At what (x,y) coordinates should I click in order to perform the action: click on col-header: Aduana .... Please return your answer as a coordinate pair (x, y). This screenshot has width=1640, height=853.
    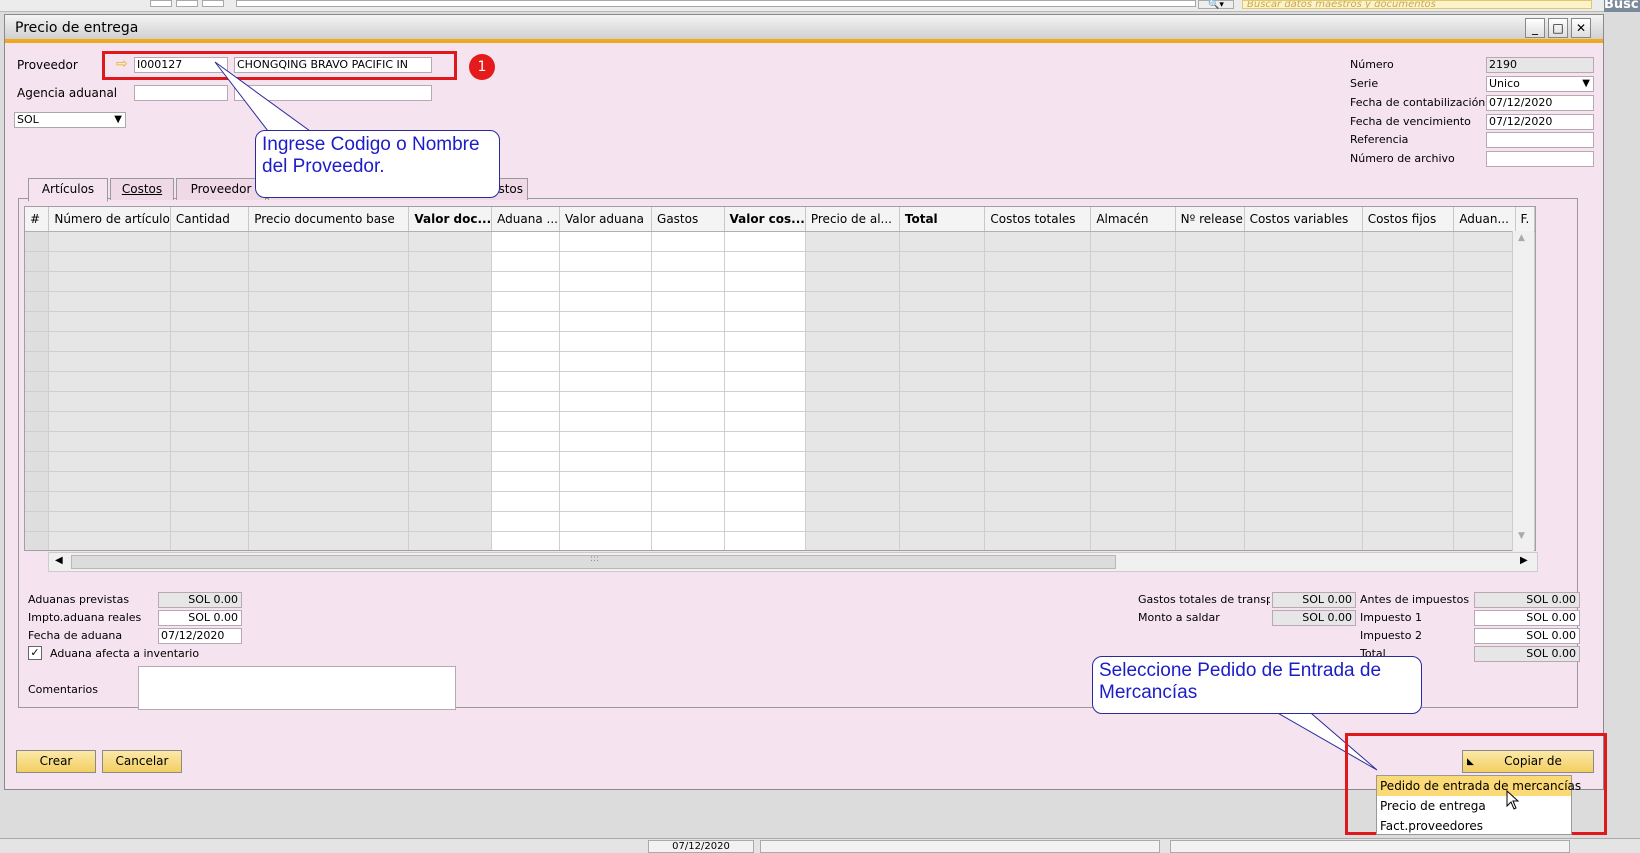
    Looking at the image, I should click on (526, 219).